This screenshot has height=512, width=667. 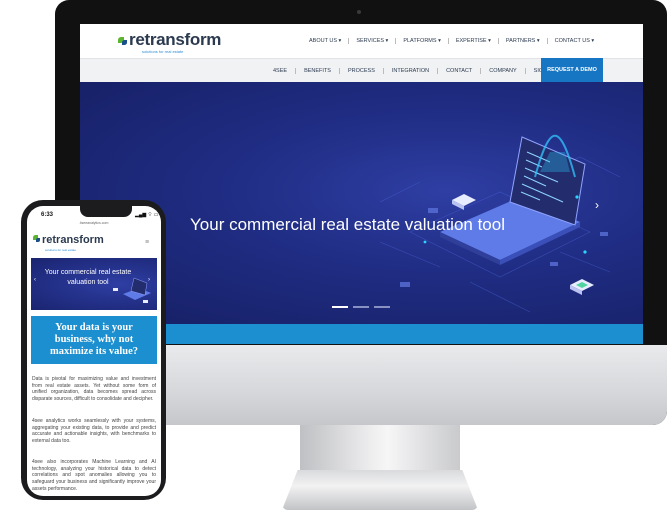 What do you see at coordinates (597, 205) in the screenshot?
I see `next-slide-arrow-icon: ›` at bounding box center [597, 205].